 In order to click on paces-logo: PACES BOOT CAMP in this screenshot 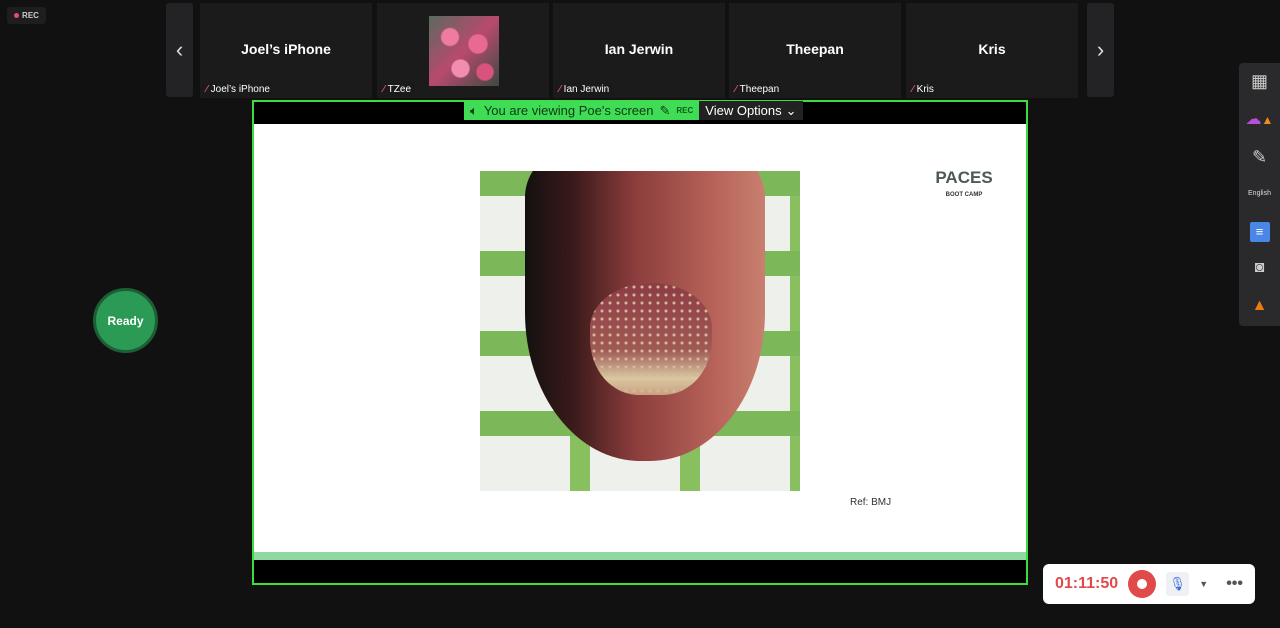, I will do `click(964, 183)`.